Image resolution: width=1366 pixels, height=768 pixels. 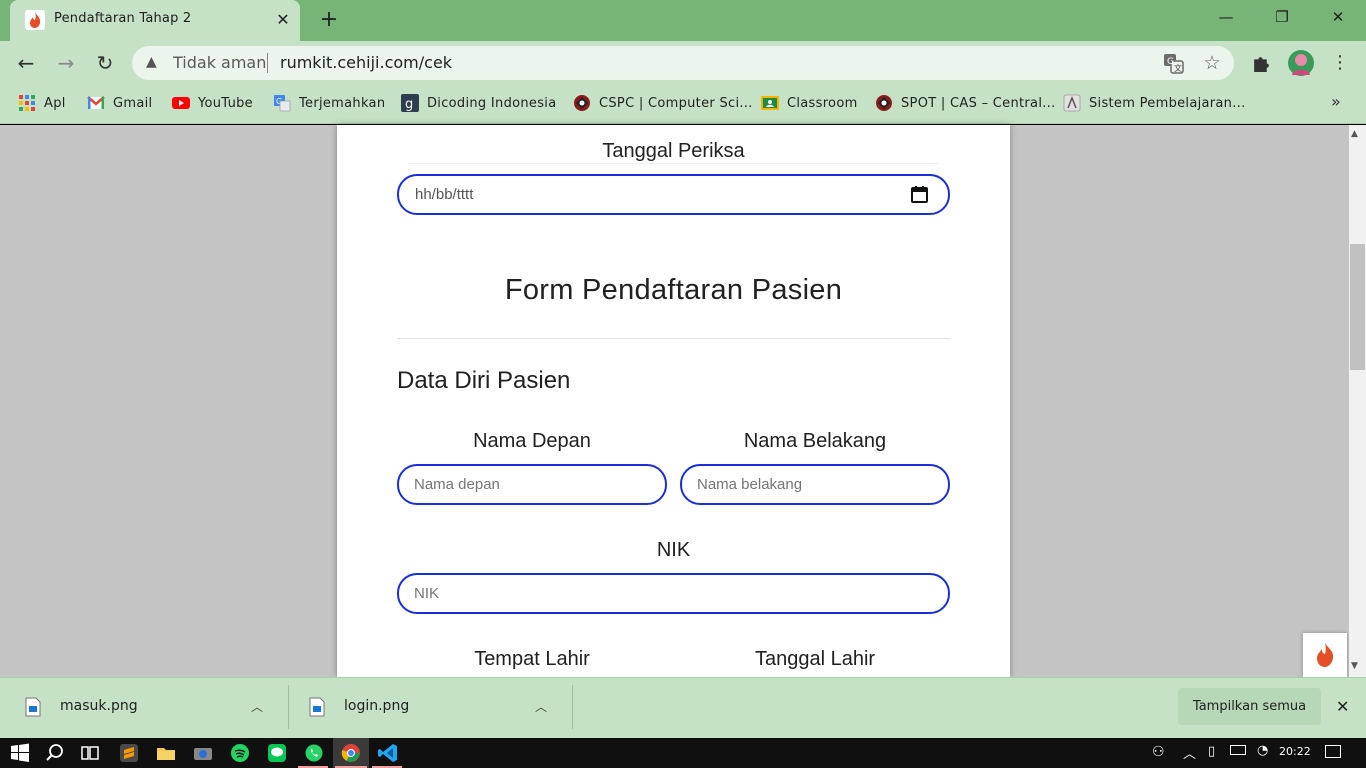 What do you see at coordinates (129, 753) in the screenshot?
I see `sublime-text-icon` at bounding box center [129, 753].